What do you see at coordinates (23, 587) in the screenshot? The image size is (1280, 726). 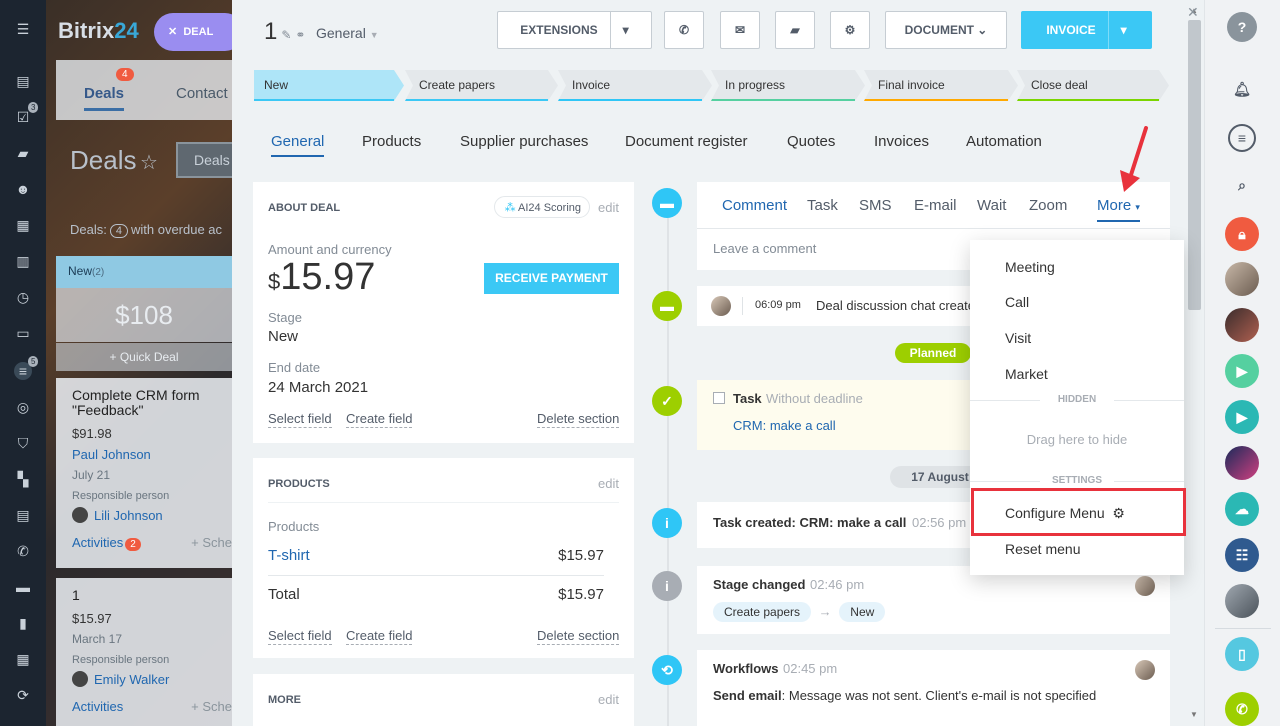 I see `drive-icon: ▬` at bounding box center [23, 587].